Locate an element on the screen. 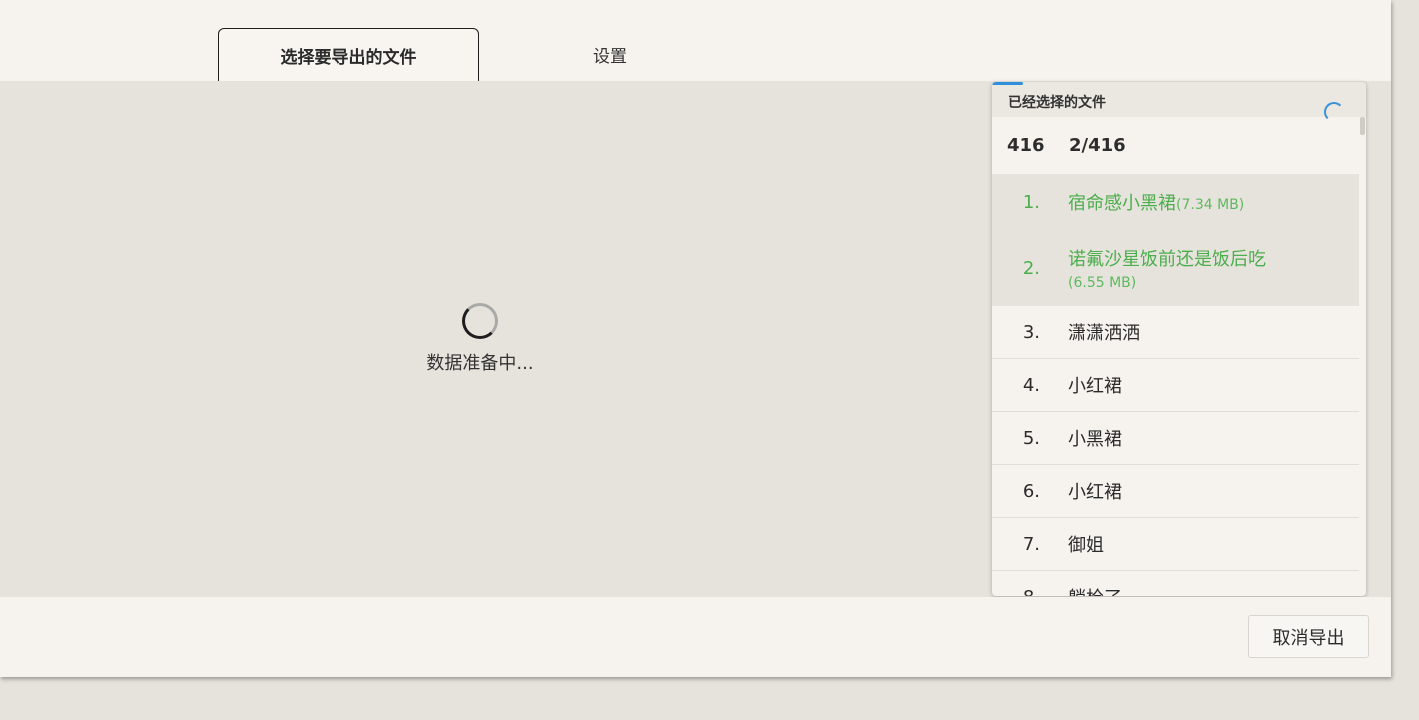  item-index: 8. is located at coordinates (1030, 592).